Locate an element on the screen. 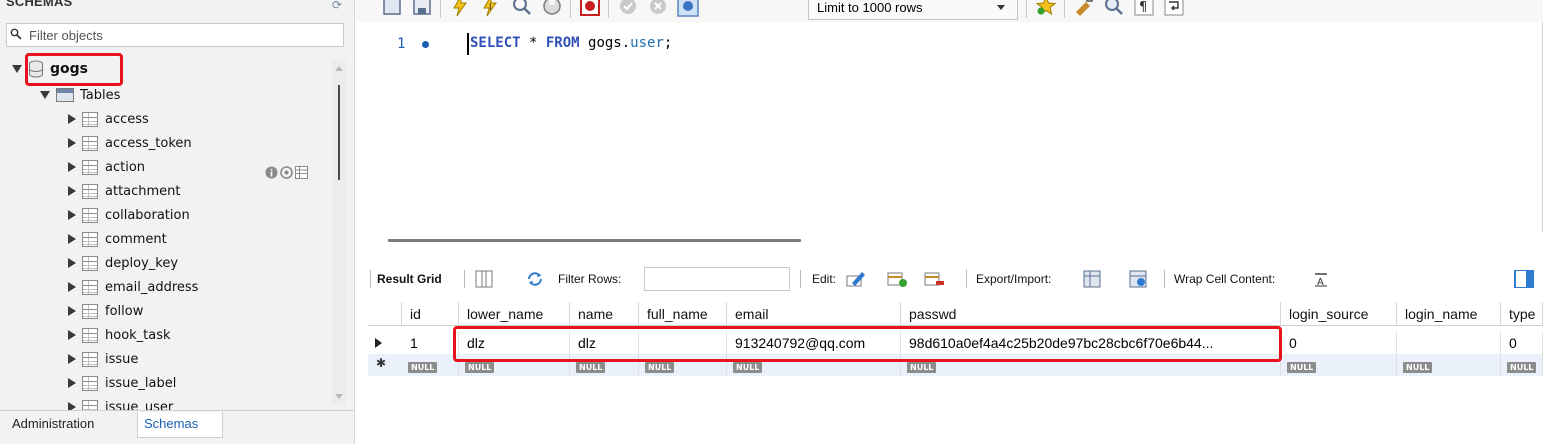  form-editor-icon is located at coordinates (1524, 279).